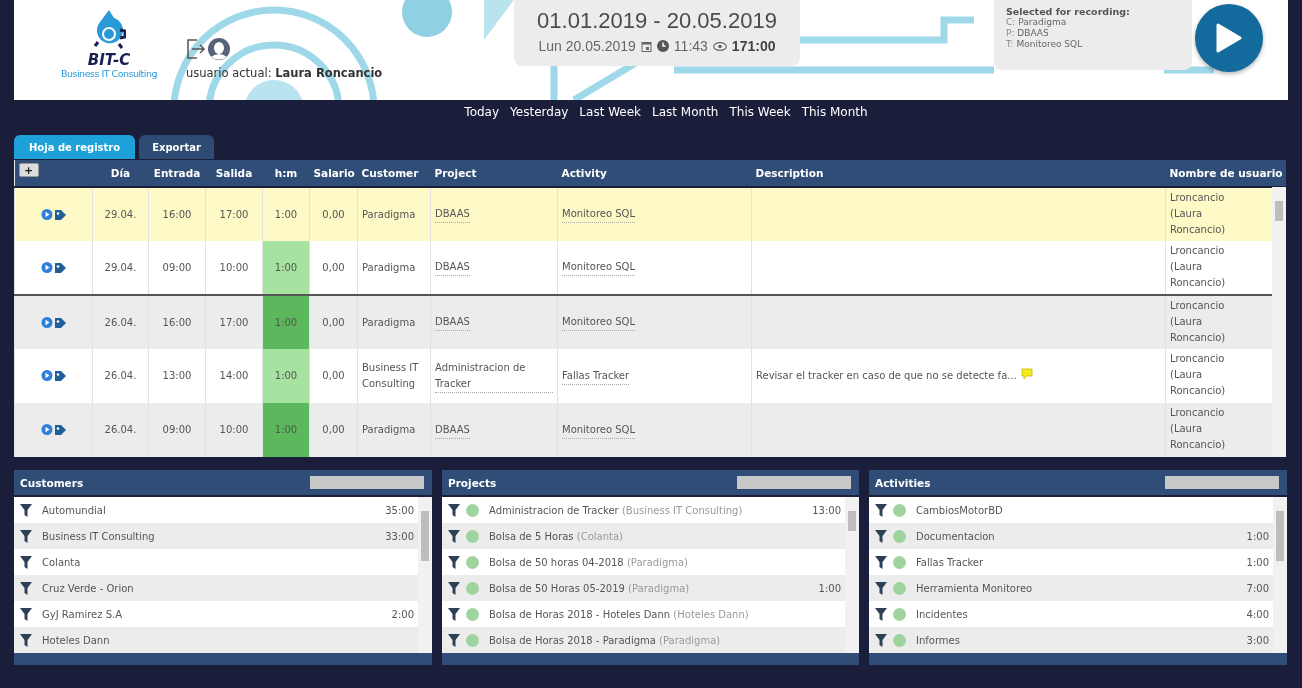 Image resolution: width=1302 pixels, height=688 pixels. I want to click on list-item: Incidentes, so click(1078, 614).